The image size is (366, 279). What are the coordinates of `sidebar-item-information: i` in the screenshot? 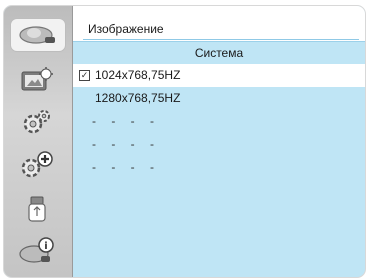 It's located at (37, 251).